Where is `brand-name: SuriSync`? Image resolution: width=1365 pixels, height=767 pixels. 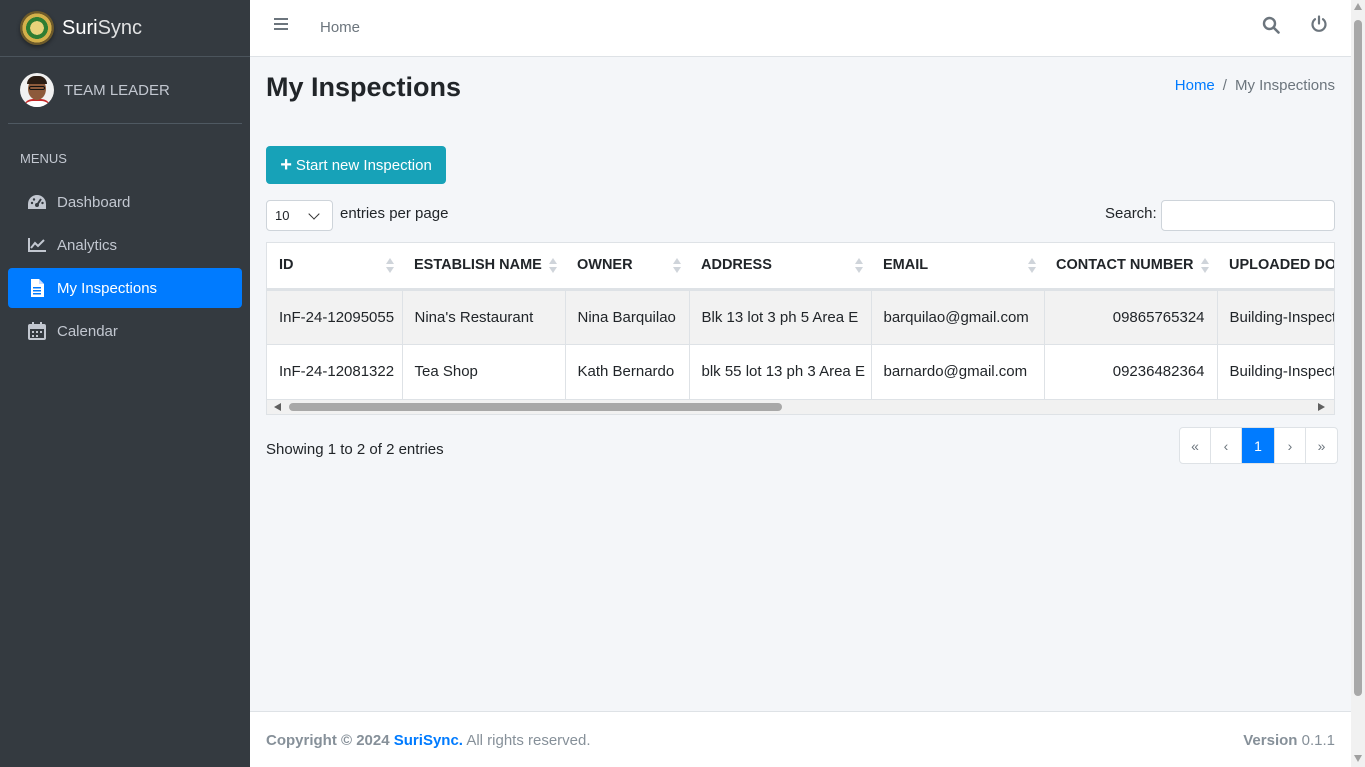 brand-name: SuriSync is located at coordinates (102, 27).